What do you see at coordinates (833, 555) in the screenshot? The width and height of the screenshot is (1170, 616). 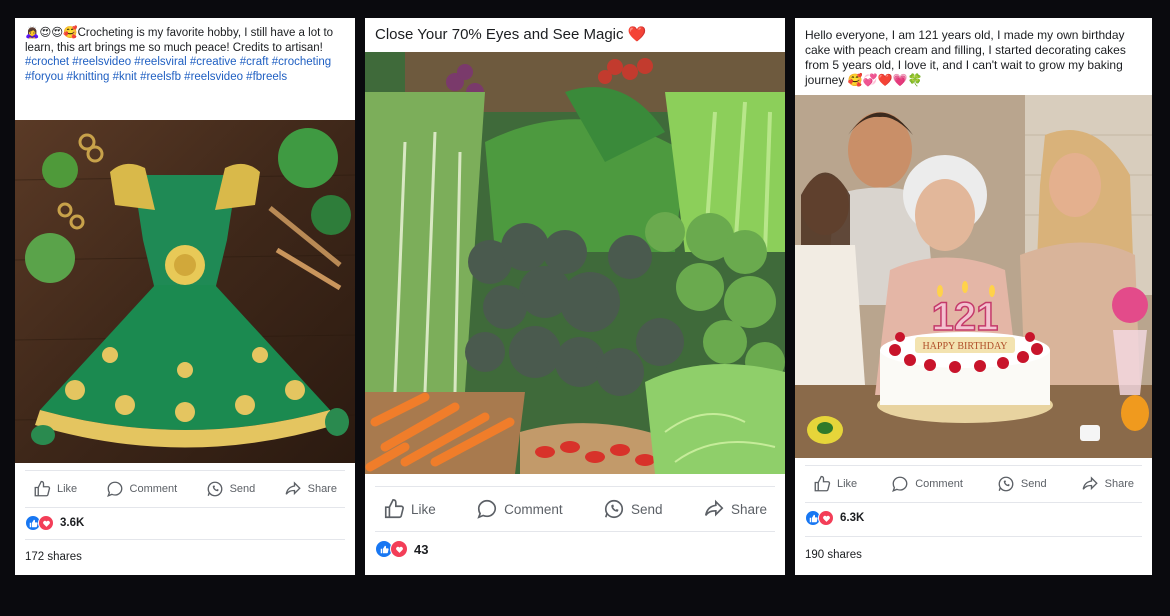 I see `shares-count: 190 shares` at bounding box center [833, 555].